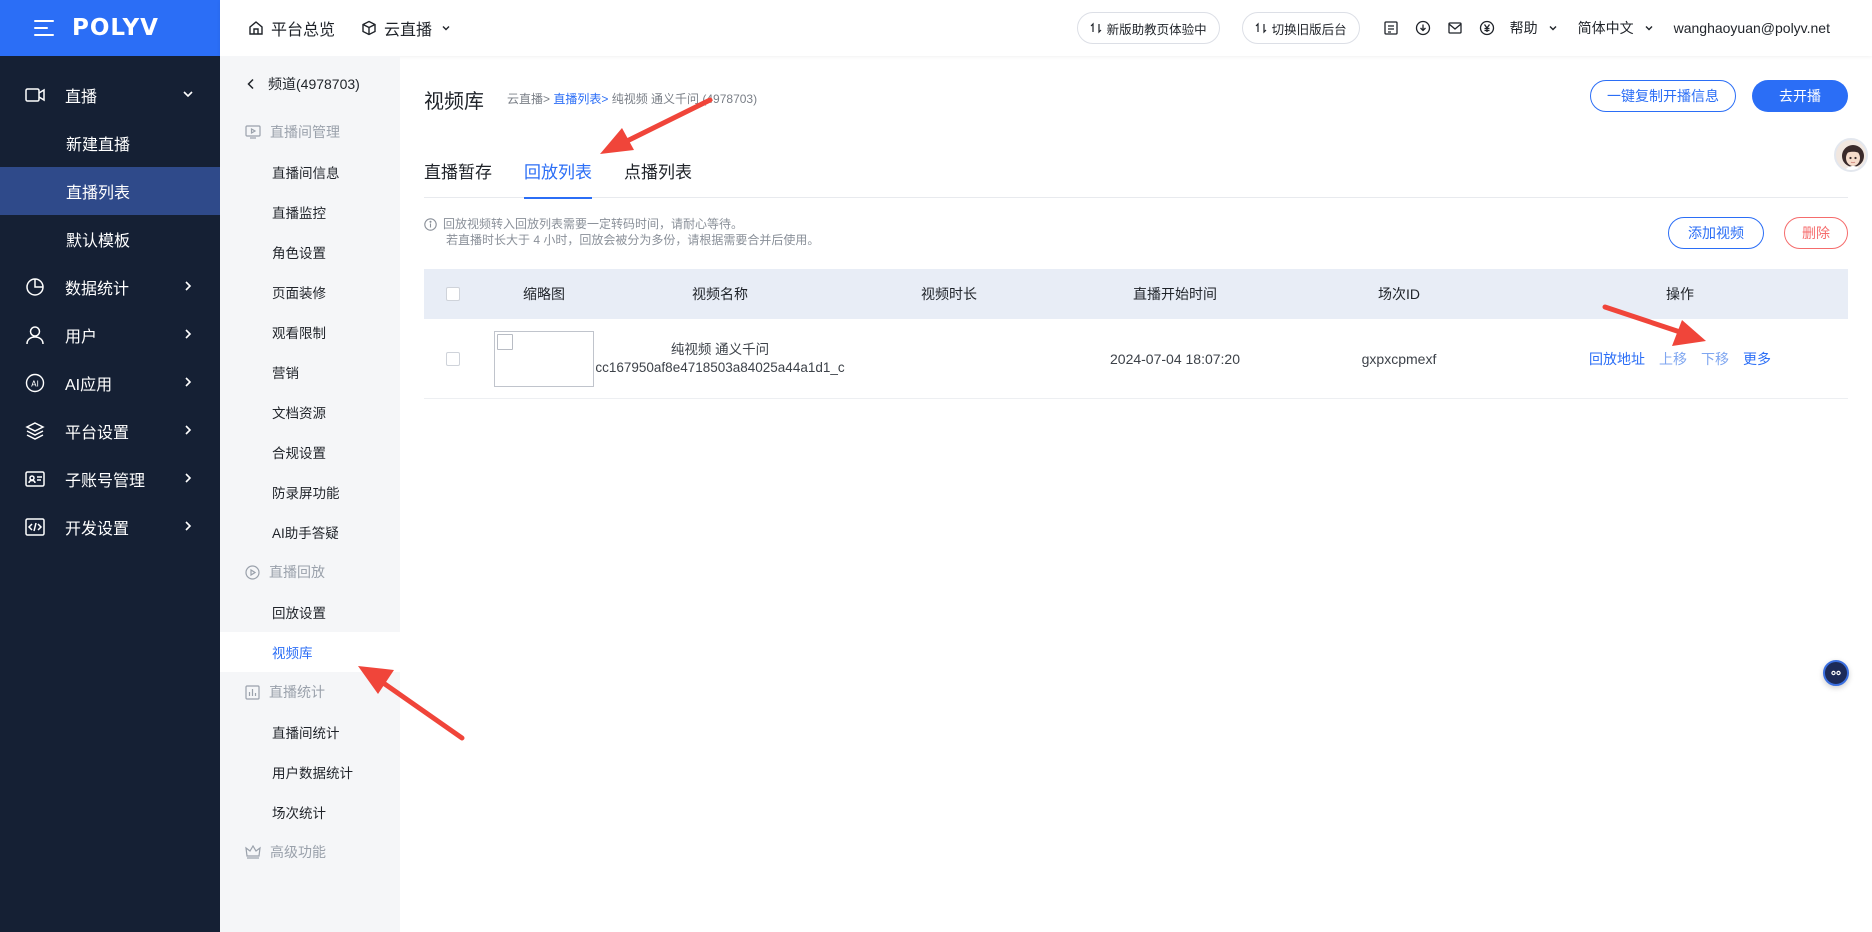 The width and height of the screenshot is (1872, 932). What do you see at coordinates (310, 292) in the screenshot?
I see `subnav-item-page-decor: 页面装修` at bounding box center [310, 292].